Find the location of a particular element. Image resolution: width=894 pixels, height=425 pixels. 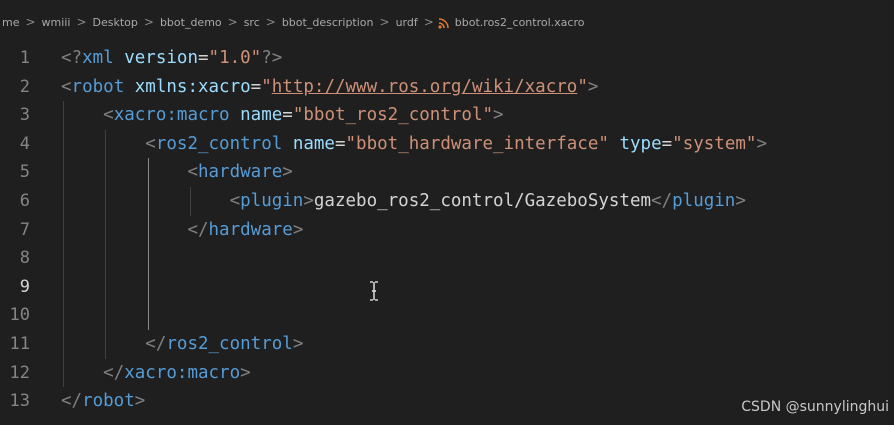

line-number: 11 is located at coordinates (19, 344).